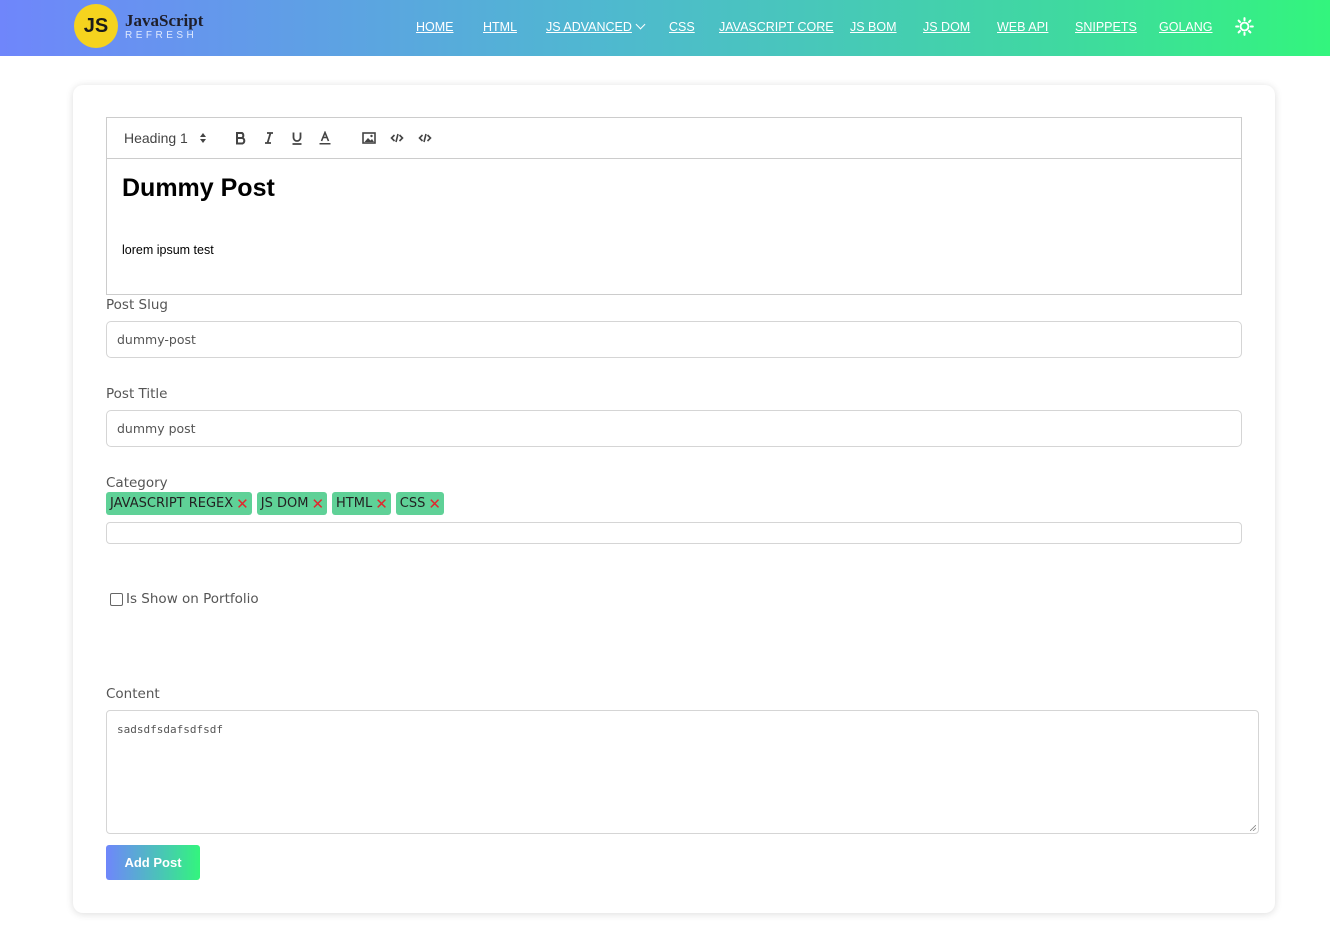  Describe the element at coordinates (179, 503) in the screenshot. I see `category-tag: JAVASCRIPT REGEX ✕` at that location.